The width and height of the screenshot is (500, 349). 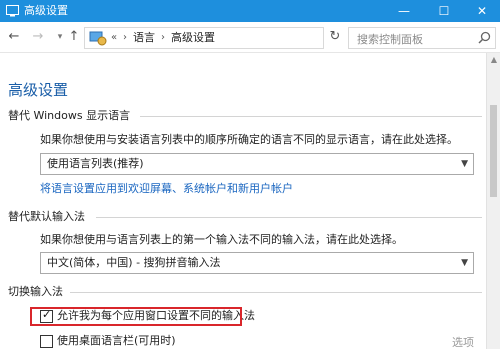 What do you see at coordinates (114, 37) in the screenshot?
I see `recent-crumb-glyph: «` at bounding box center [114, 37].